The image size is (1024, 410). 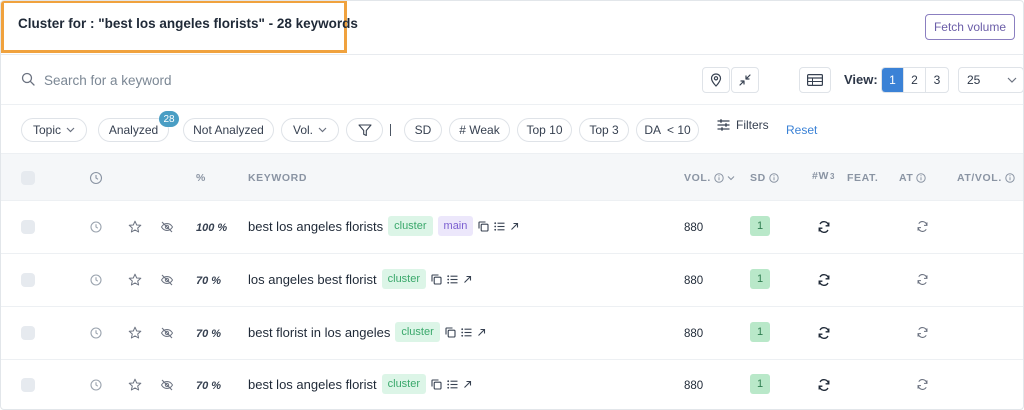 I want to click on keyword-text: best florist in los angeles, so click(x=319, y=332).